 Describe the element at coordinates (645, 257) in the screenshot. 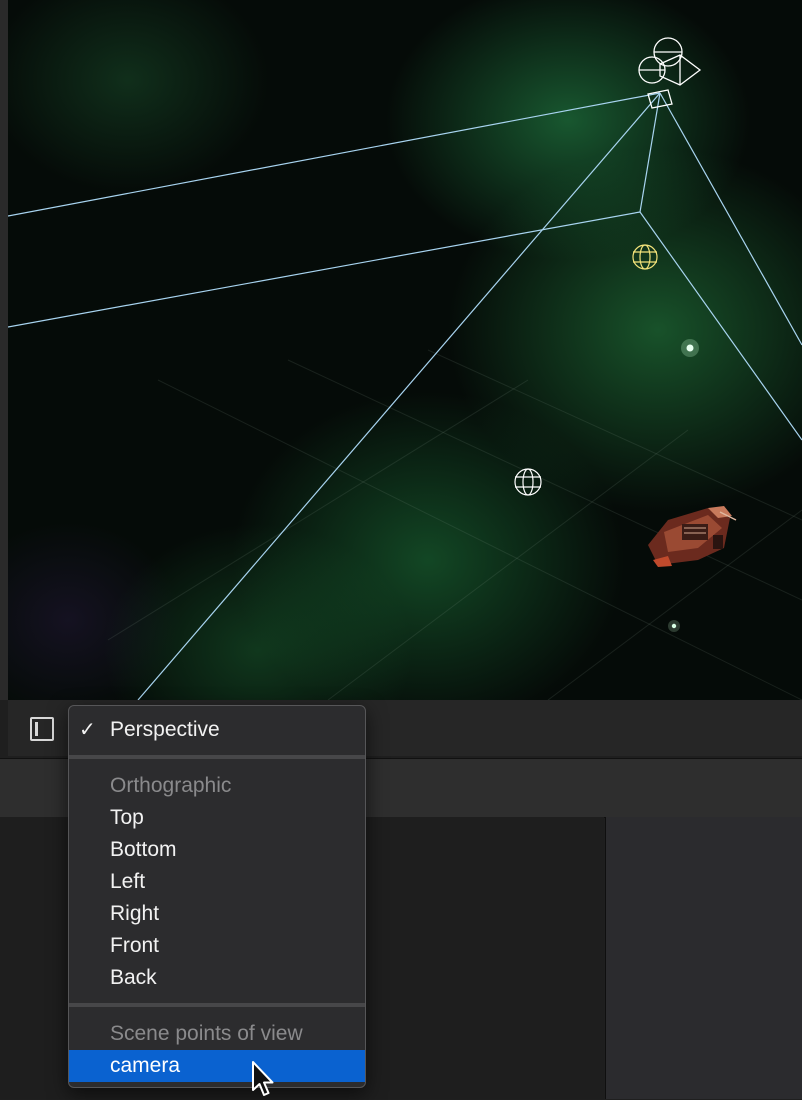

I see `light-gizmo` at that location.